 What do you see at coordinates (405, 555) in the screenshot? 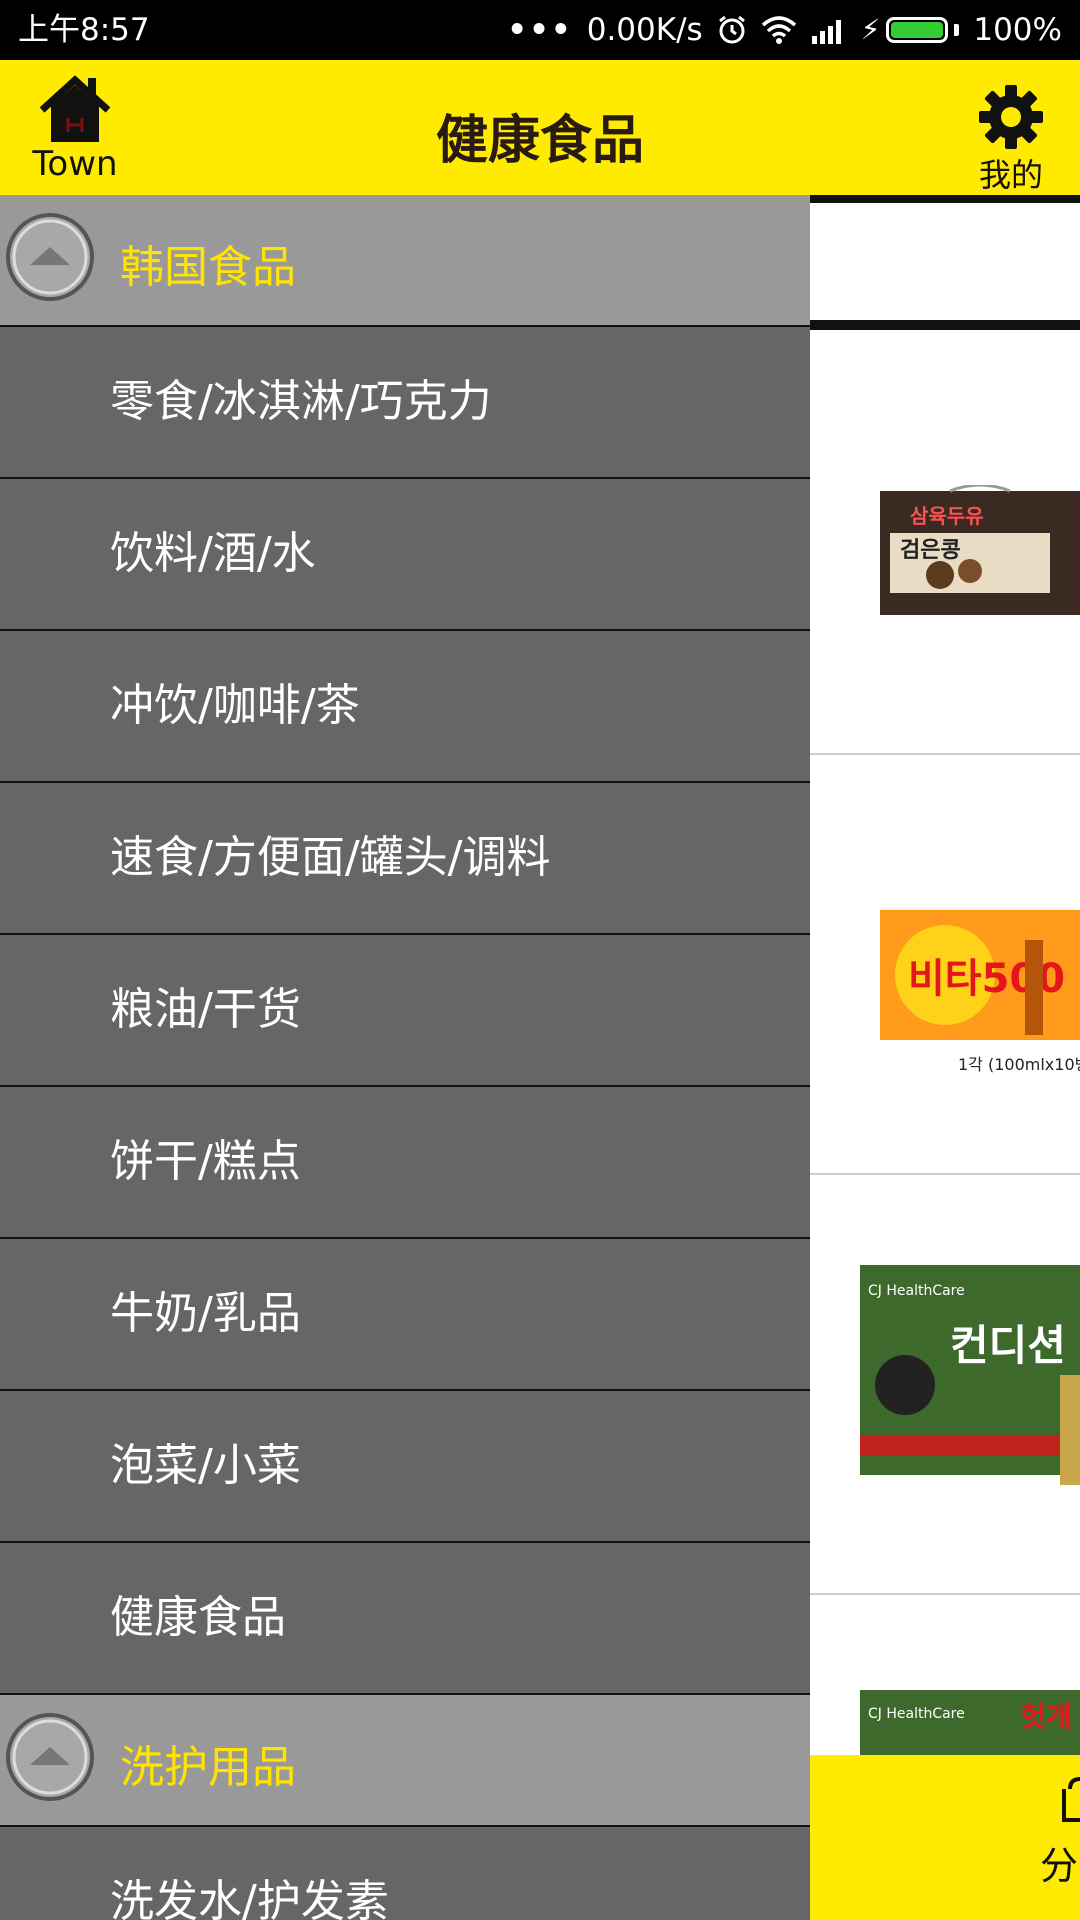
I see `drawer-item: 饮料/酒/水` at bounding box center [405, 555].